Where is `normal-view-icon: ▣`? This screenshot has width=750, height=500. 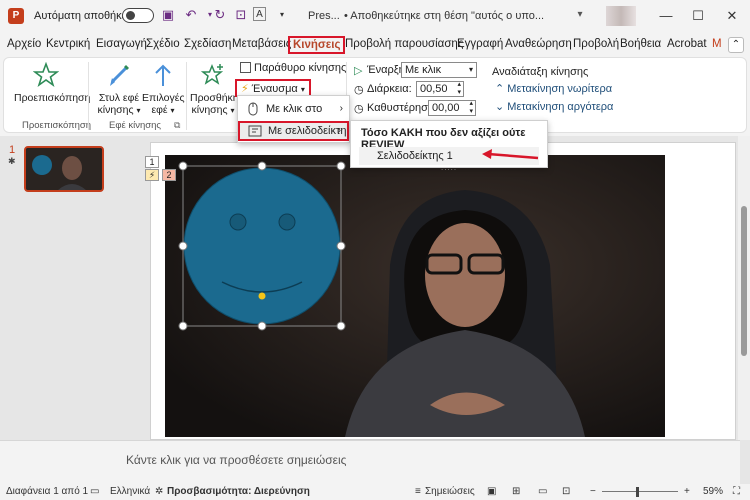 normal-view-icon: ▣ is located at coordinates (491, 492).